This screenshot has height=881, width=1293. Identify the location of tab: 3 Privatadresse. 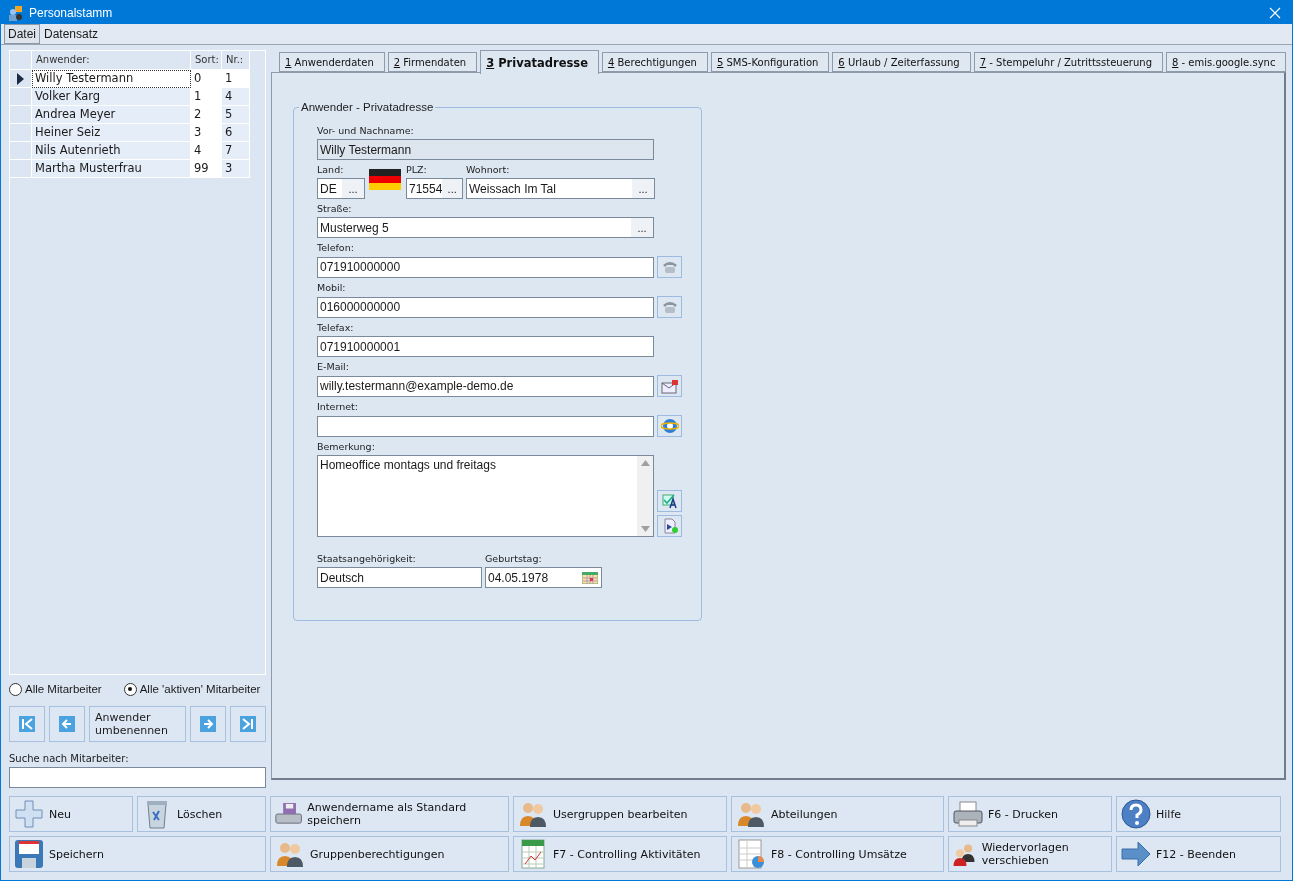
(539, 62).